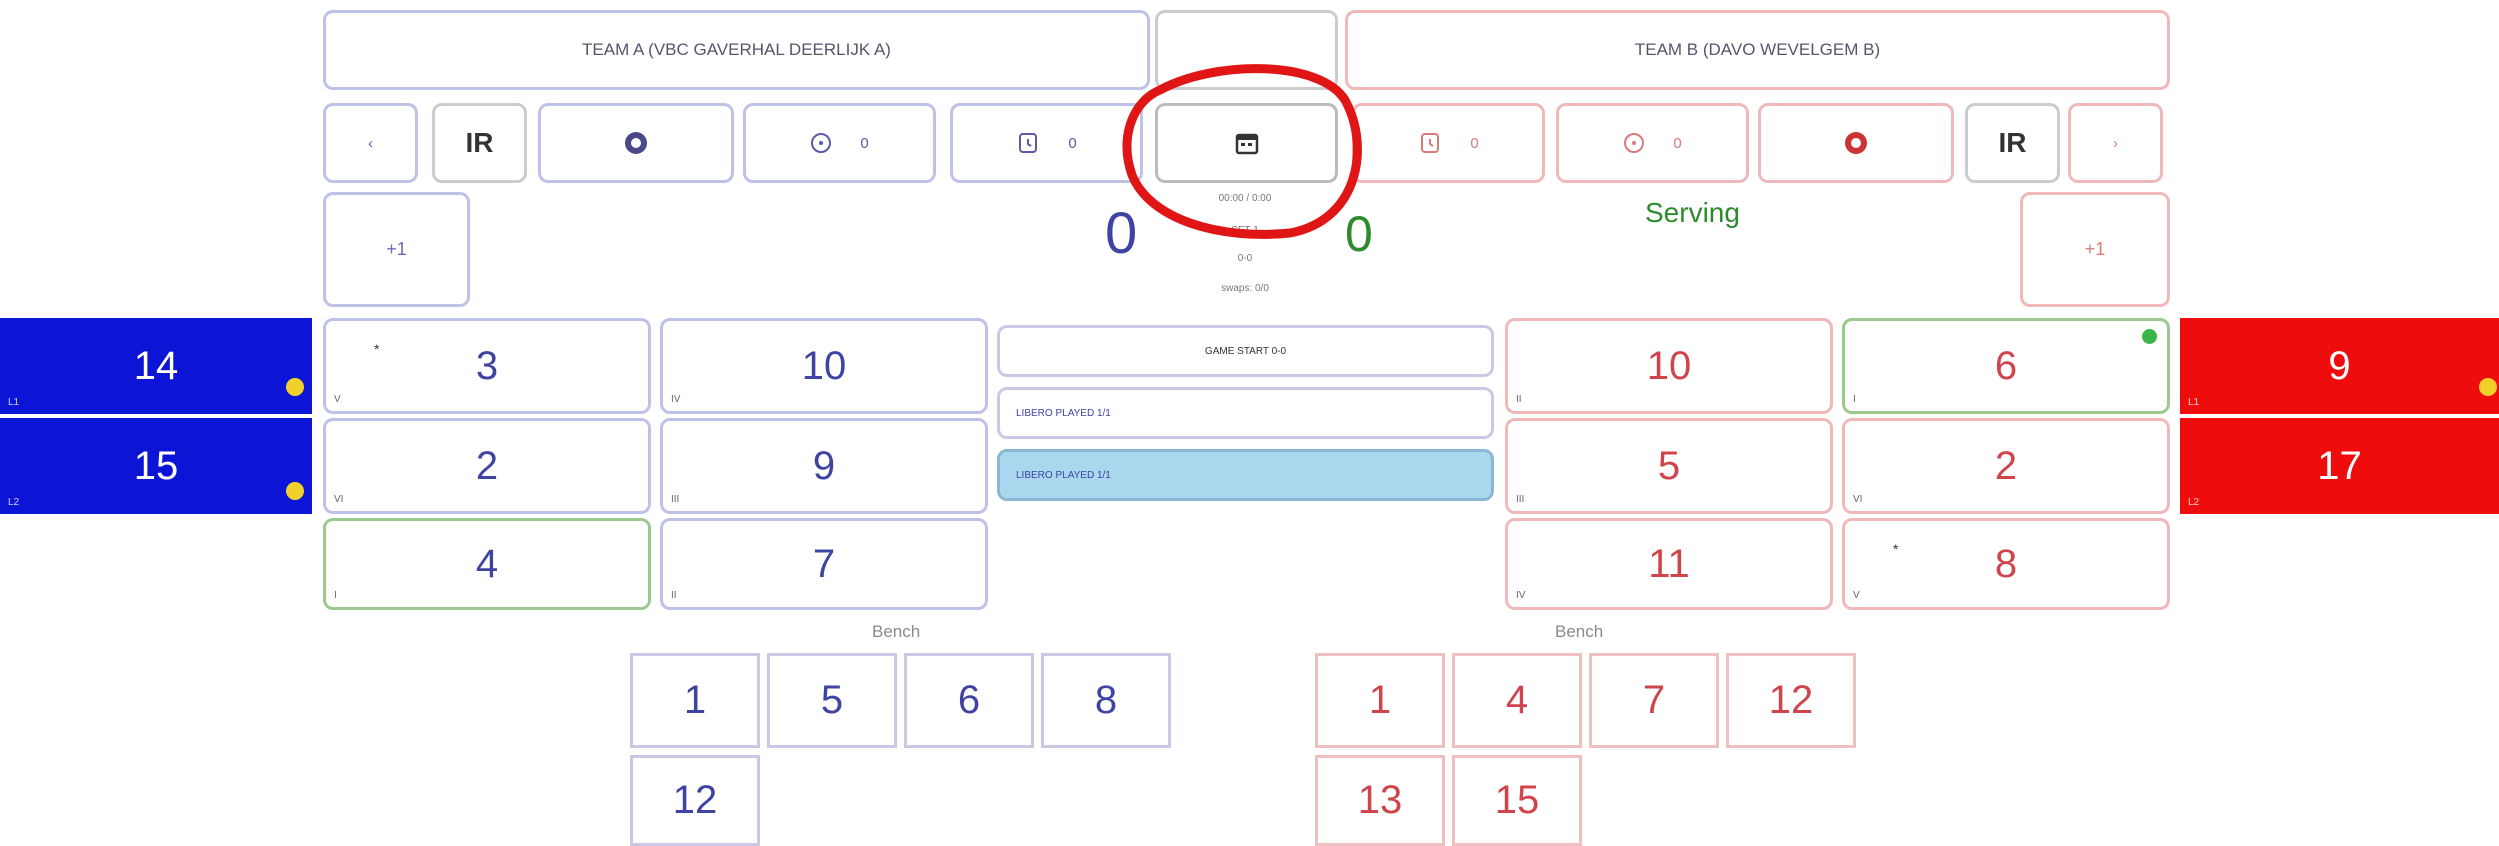  What do you see at coordinates (2012, 143) in the screenshot?
I see `team-b-ir-button: IR` at bounding box center [2012, 143].